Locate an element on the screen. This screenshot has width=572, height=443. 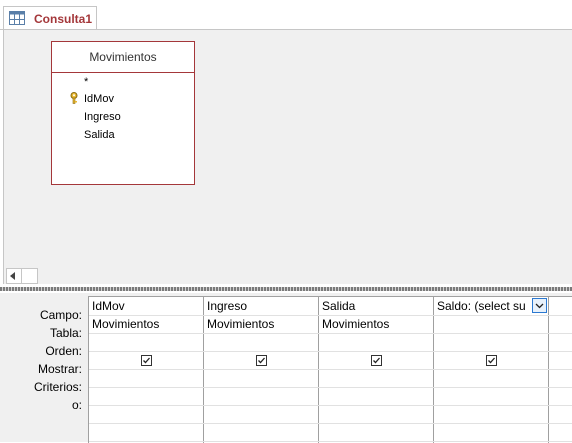
primary-key-icon is located at coordinates (74, 98).